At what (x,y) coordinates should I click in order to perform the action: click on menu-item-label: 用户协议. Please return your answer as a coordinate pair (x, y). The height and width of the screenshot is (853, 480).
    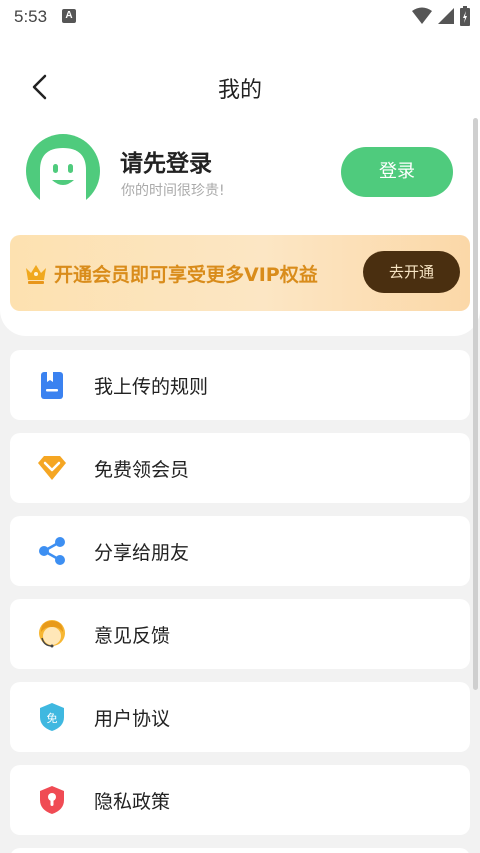
    Looking at the image, I should click on (132, 719).